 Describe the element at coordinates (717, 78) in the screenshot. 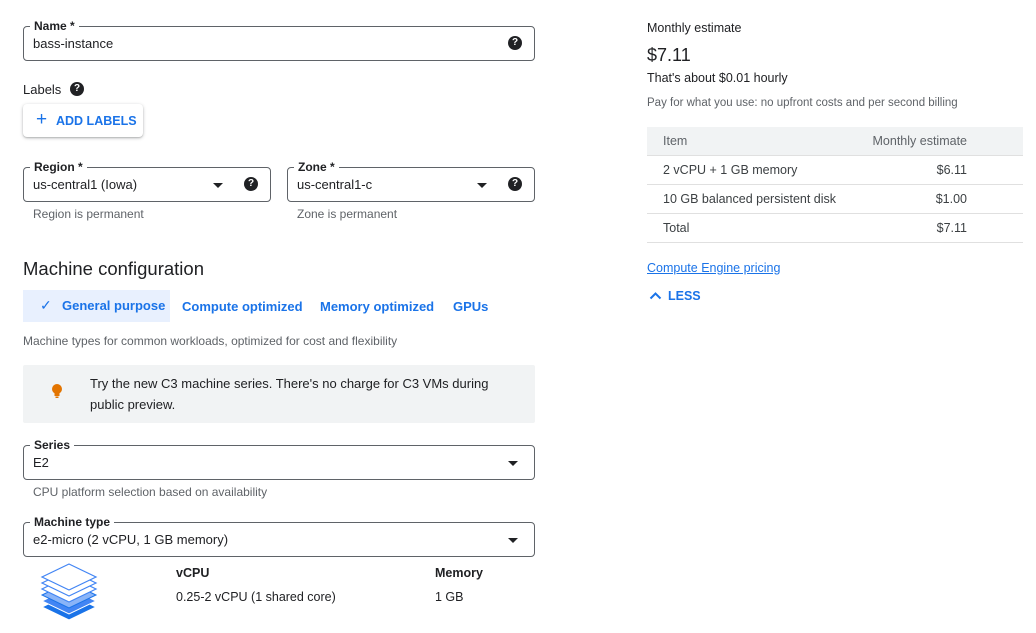

I see `estimate-hourly: That's about $0.01 hourly` at that location.